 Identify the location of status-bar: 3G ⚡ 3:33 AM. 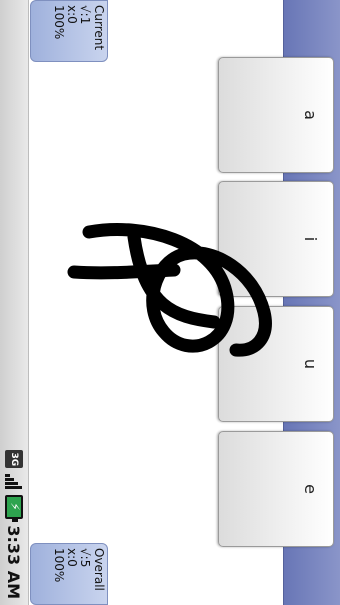
(14, 302).